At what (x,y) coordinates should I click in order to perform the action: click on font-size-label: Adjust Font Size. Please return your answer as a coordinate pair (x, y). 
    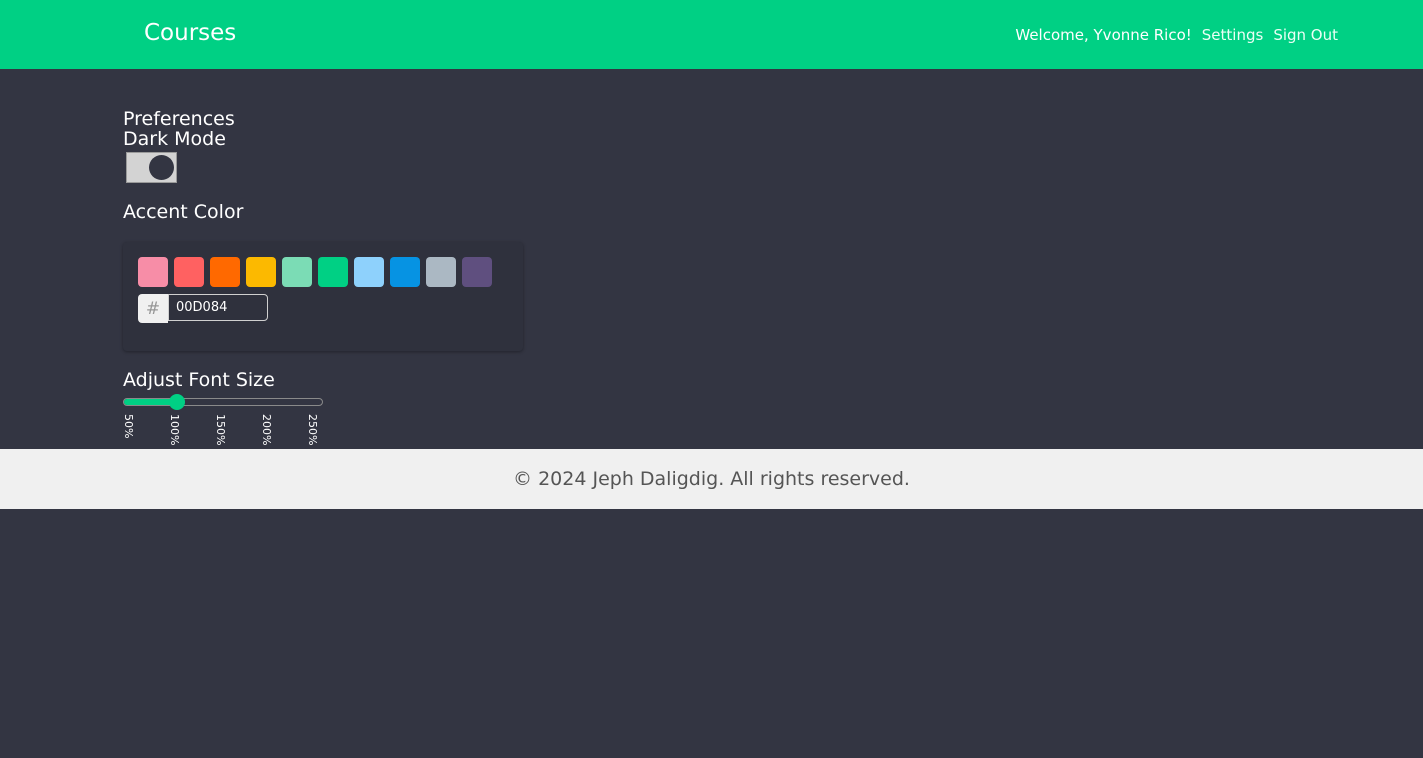
    Looking at the image, I should click on (199, 380).